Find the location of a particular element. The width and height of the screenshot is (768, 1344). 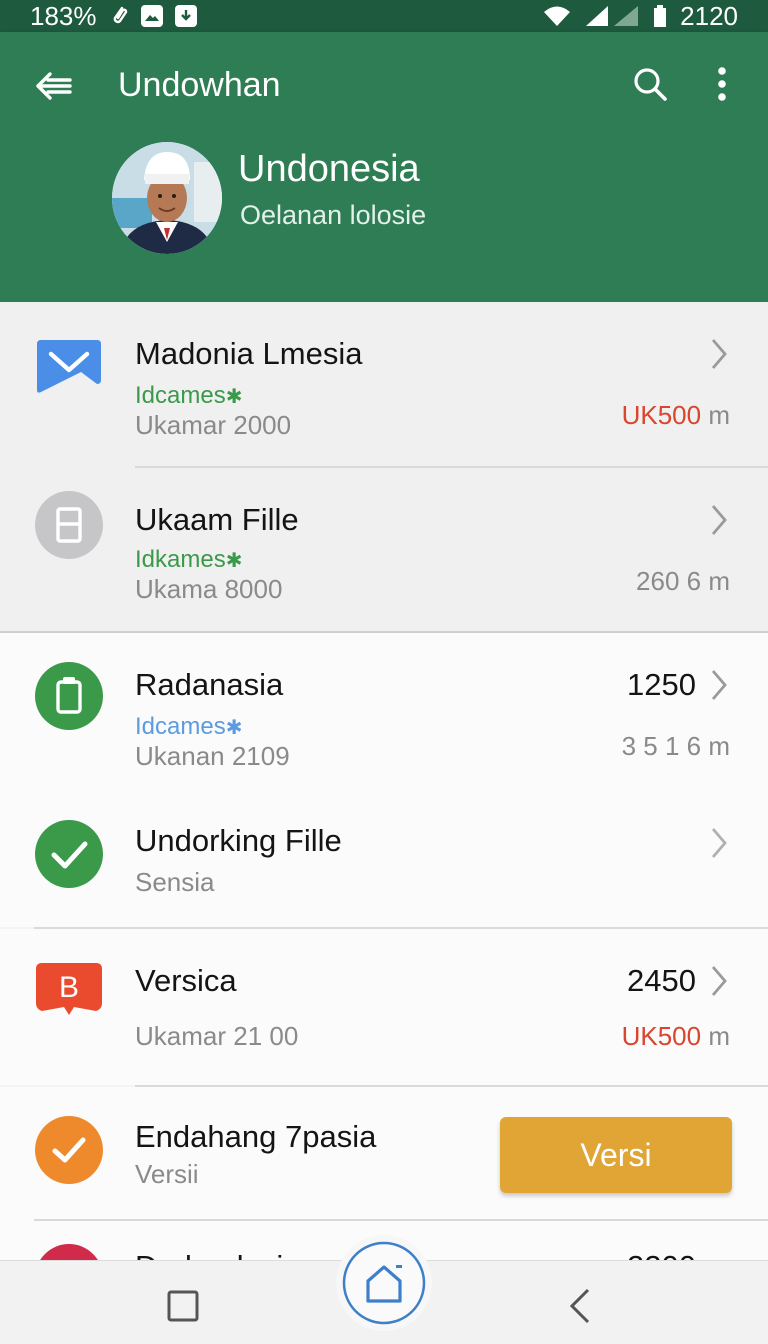

item-subtitle: Ukamar 2000 is located at coordinates (213, 425).